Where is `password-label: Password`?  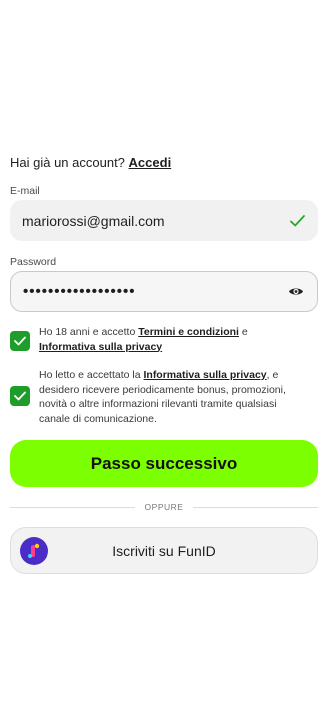 password-label: Password is located at coordinates (33, 262).